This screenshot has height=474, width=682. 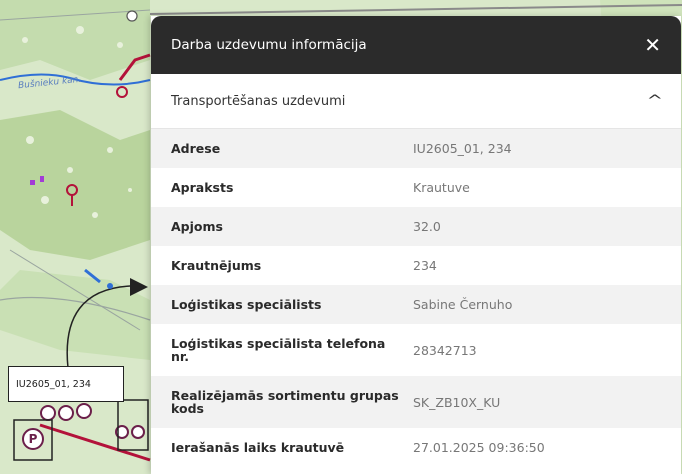 I want to click on detail-label: Loģistikas speciālists, so click(x=246, y=304).